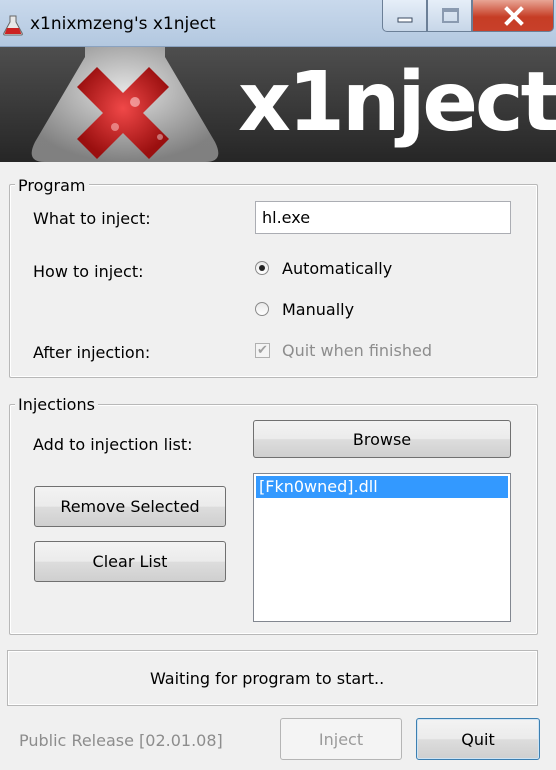 The width and height of the screenshot is (556, 770). Describe the element at coordinates (267, 678) in the screenshot. I see `status-text: Waiting for program to start..` at that location.